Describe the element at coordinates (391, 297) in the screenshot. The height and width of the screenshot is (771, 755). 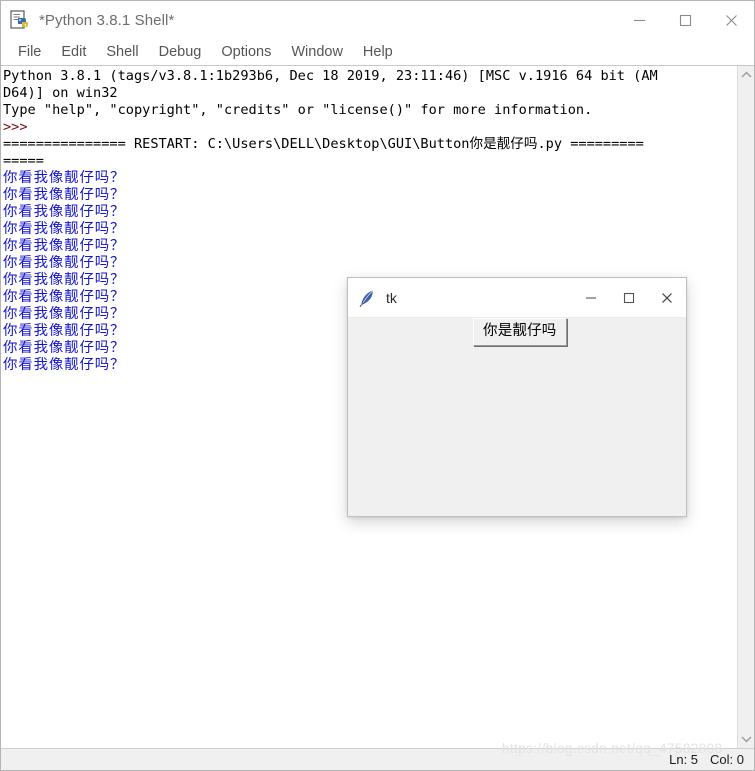
I see `tk-window-title: tk` at that location.